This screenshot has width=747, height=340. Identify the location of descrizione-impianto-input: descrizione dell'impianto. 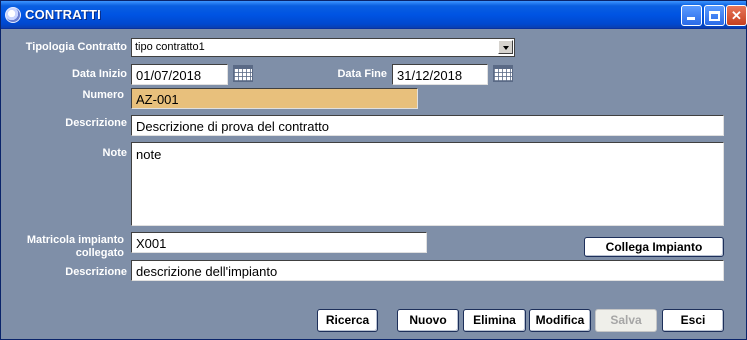
(427, 270).